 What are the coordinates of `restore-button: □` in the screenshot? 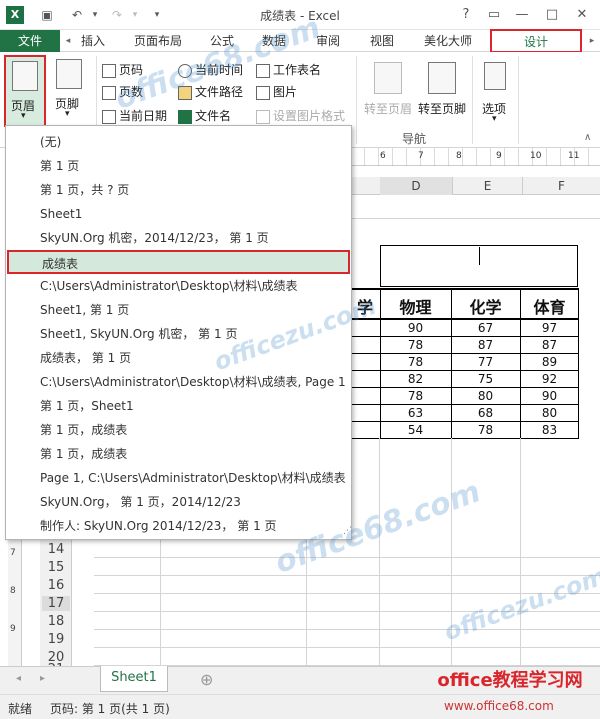 It's located at (552, 15).